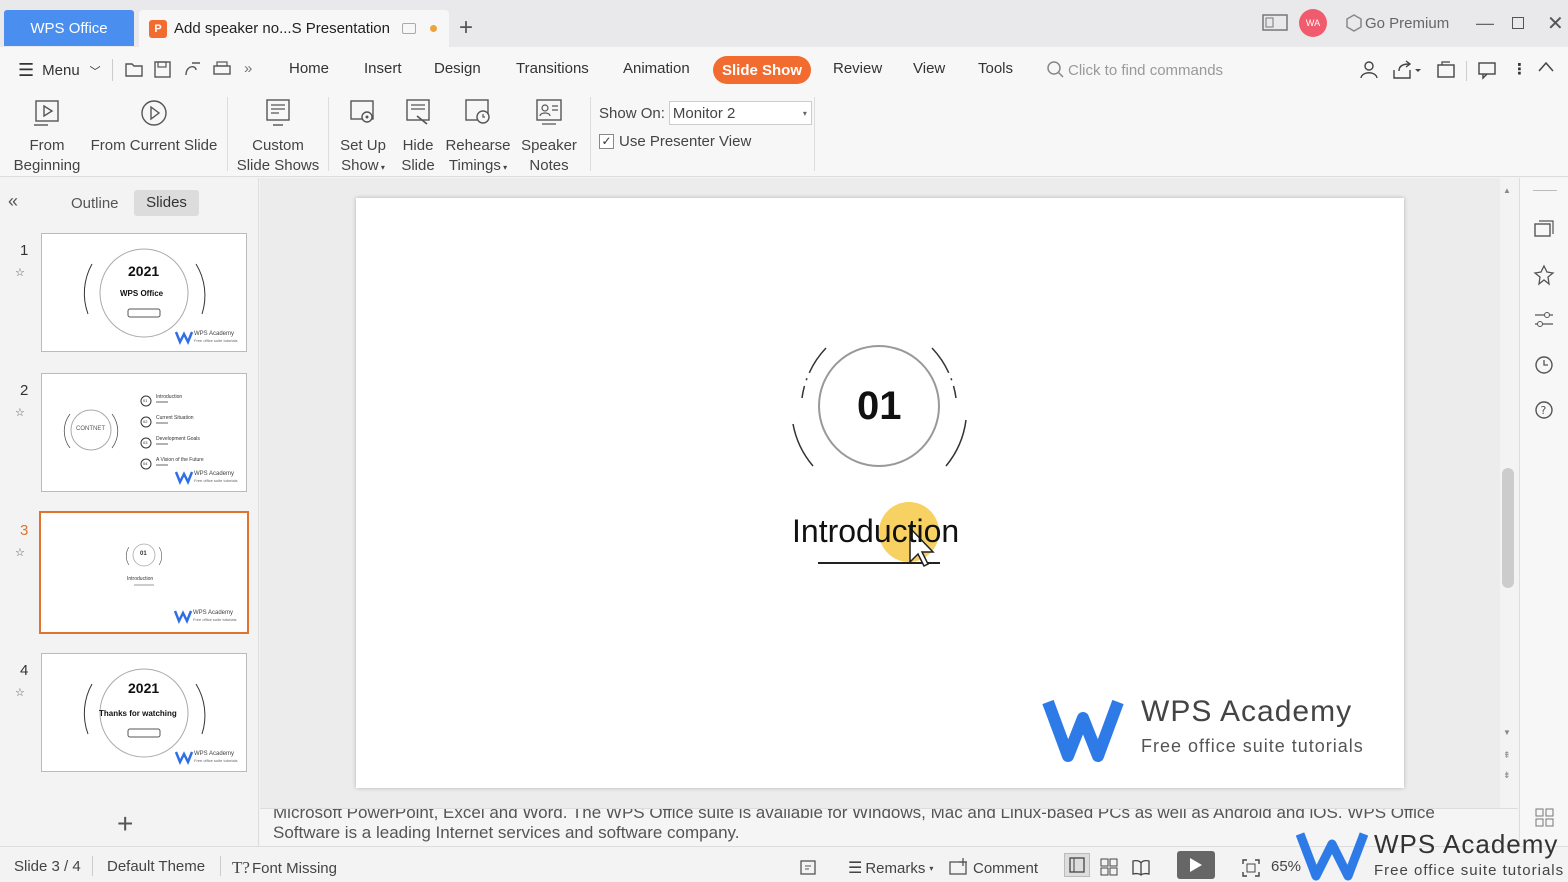 This screenshot has width=1568, height=882. I want to click on tab-outline: Outline, so click(95, 203).